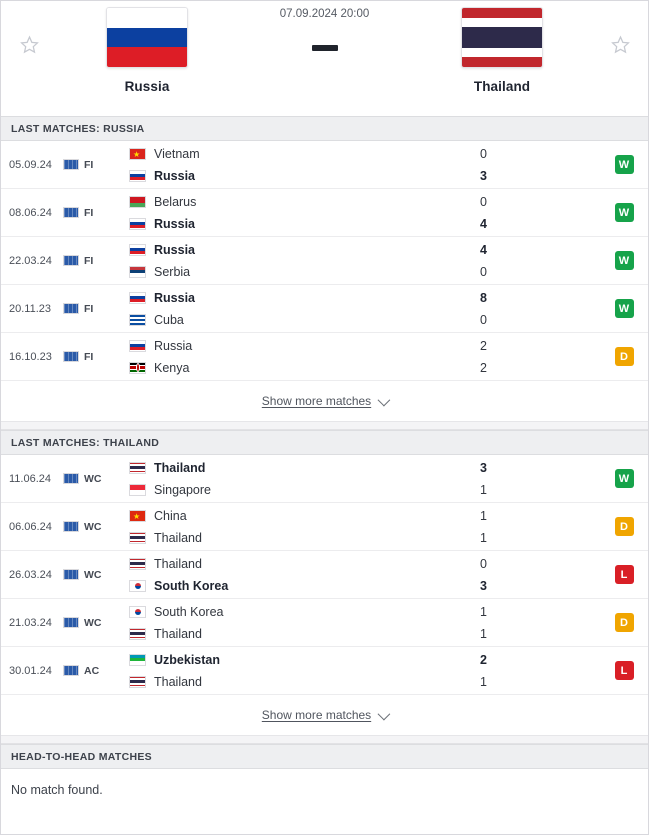 Image resolution: width=649 pixels, height=835 pixels. Describe the element at coordinates (304, 202) in the screenshot. I see `match-team-line: Belarus` at that location.